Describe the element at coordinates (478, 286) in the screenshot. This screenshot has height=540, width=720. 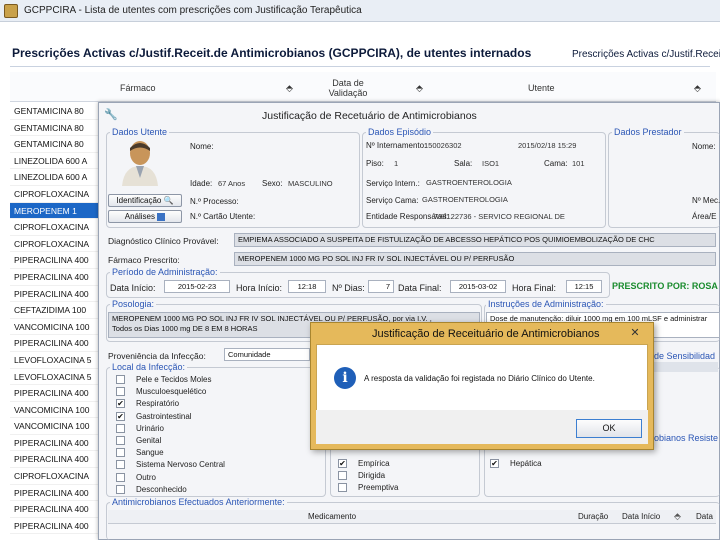
I see `data-final-field: 2015-03-02` at that location.